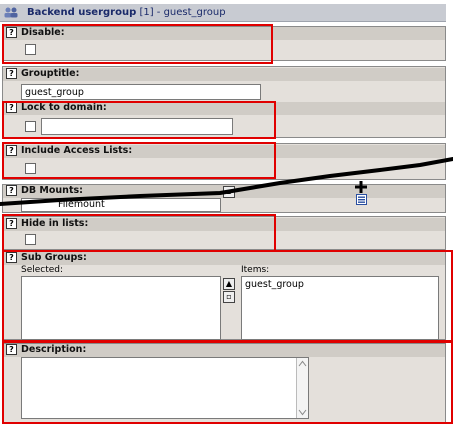  Describe the element at coordinates (54, 257) in the screenshot. I see `sub-groups-label: Sub Groups:` at that location.